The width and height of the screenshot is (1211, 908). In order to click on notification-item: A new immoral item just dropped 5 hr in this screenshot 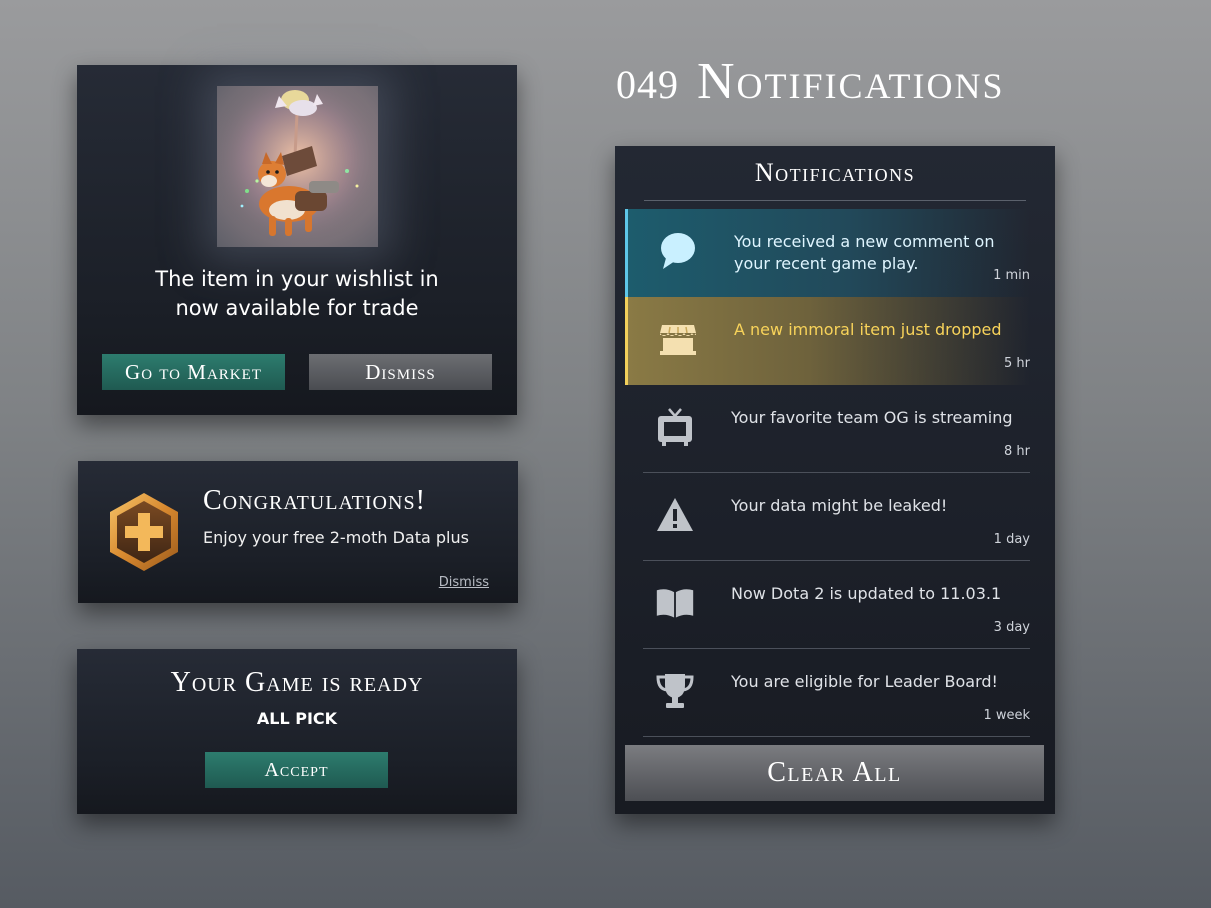, I will do `click(827, 341)`.